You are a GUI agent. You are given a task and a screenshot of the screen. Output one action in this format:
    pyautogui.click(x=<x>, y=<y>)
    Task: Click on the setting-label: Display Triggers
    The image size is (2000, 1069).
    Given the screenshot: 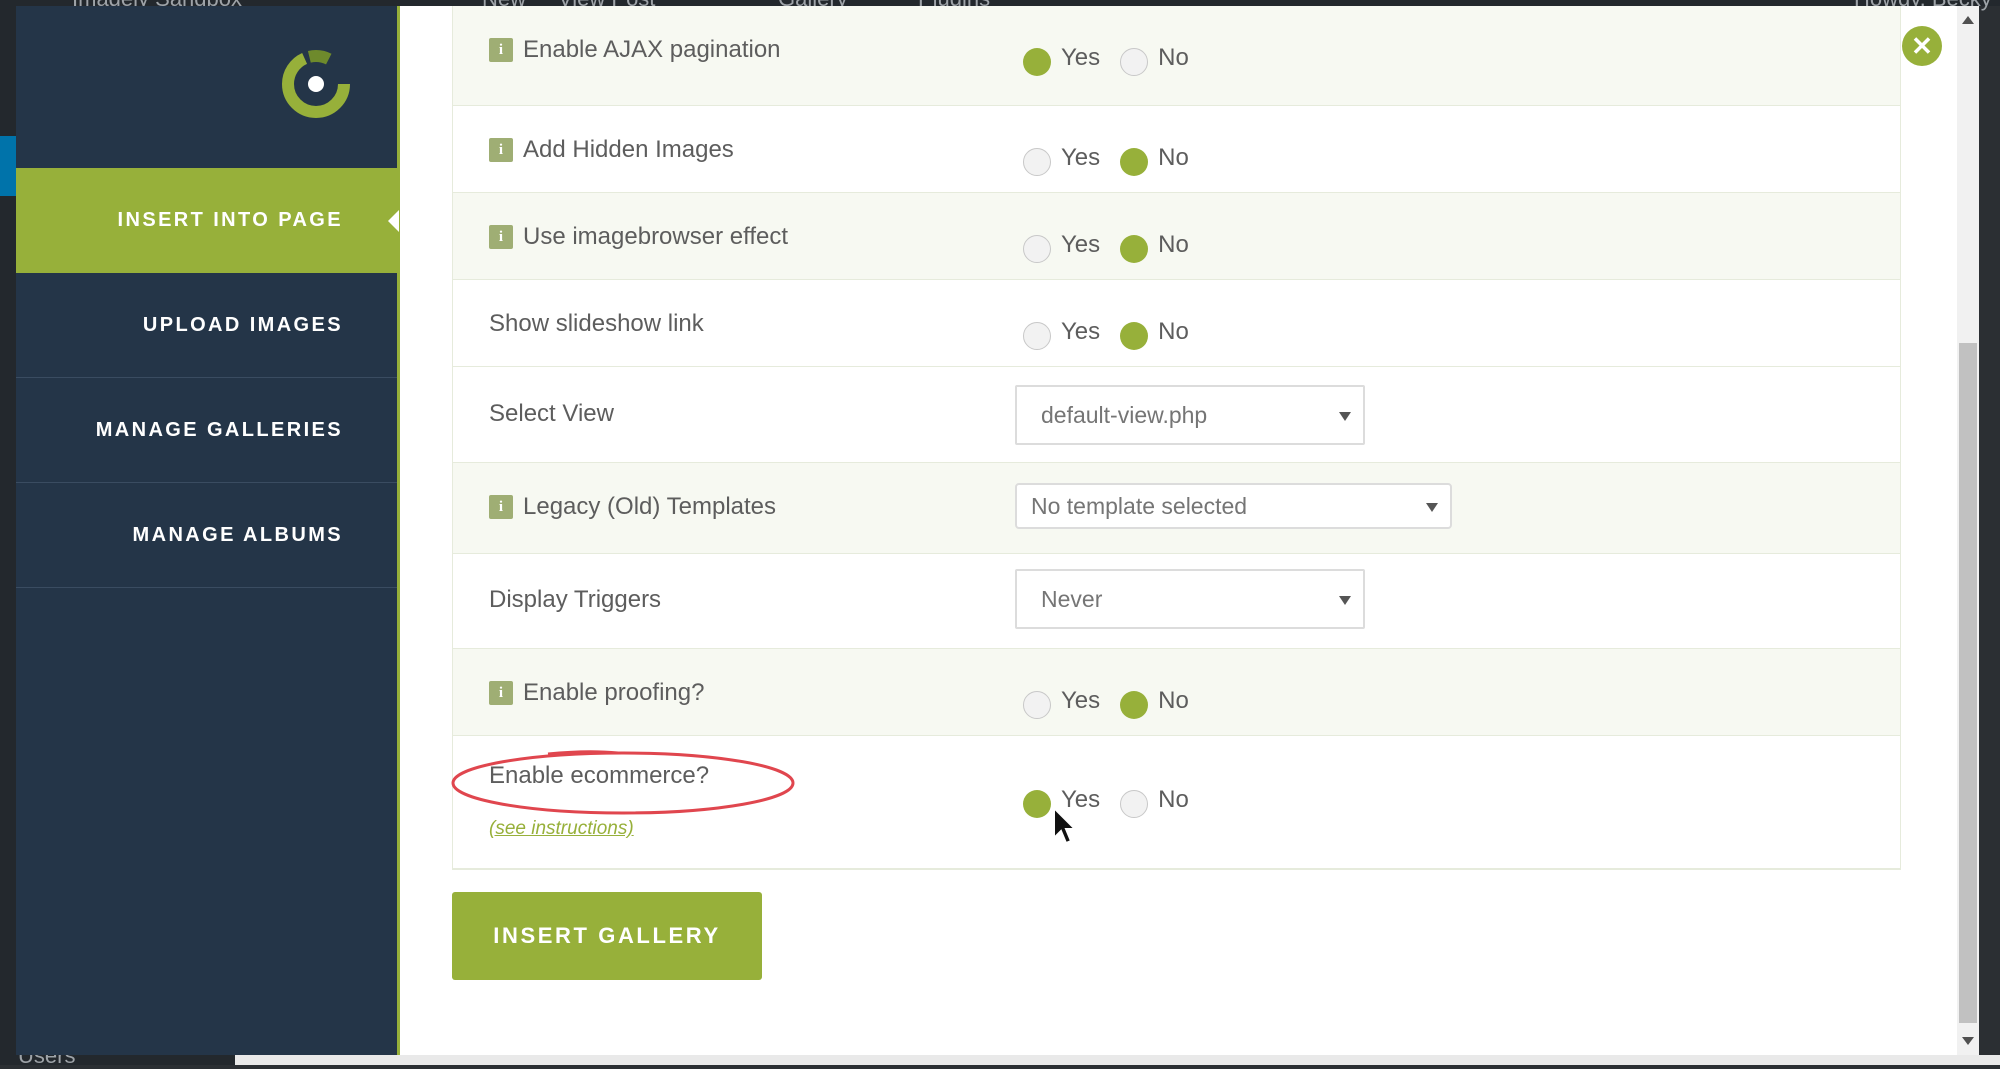 What is the action you would take?
    pyautogui.click(x=575, y=600)
    